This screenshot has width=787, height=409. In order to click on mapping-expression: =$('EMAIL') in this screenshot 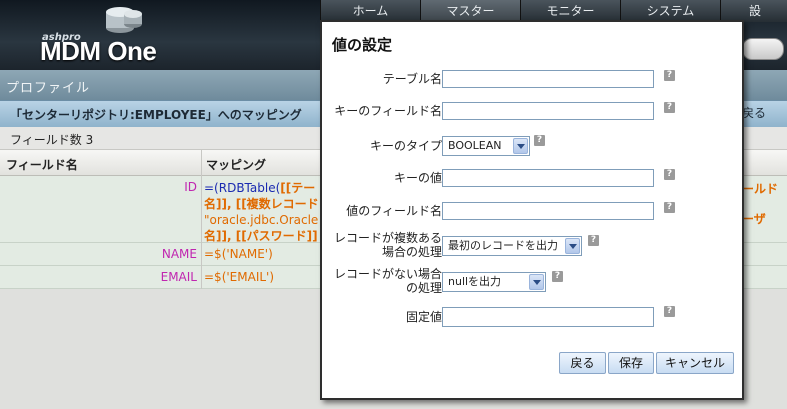, I will do `click(239, 277)`.